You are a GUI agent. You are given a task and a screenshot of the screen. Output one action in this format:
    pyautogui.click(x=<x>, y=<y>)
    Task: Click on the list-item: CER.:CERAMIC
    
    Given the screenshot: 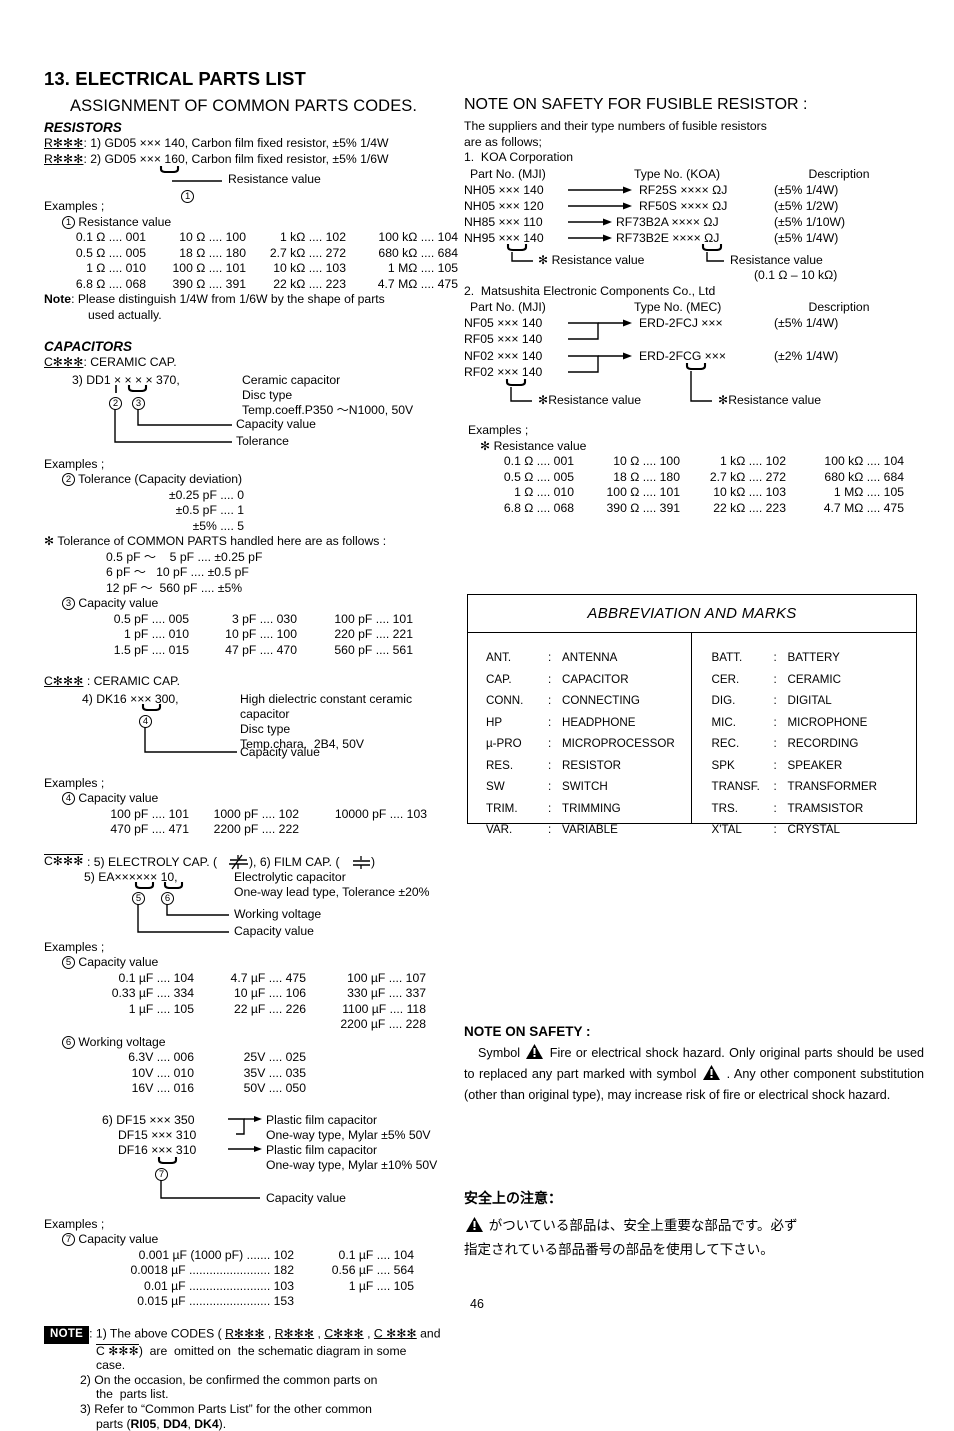 What is the action you would take?
    pyautogui.click(x=814, y=680)
    